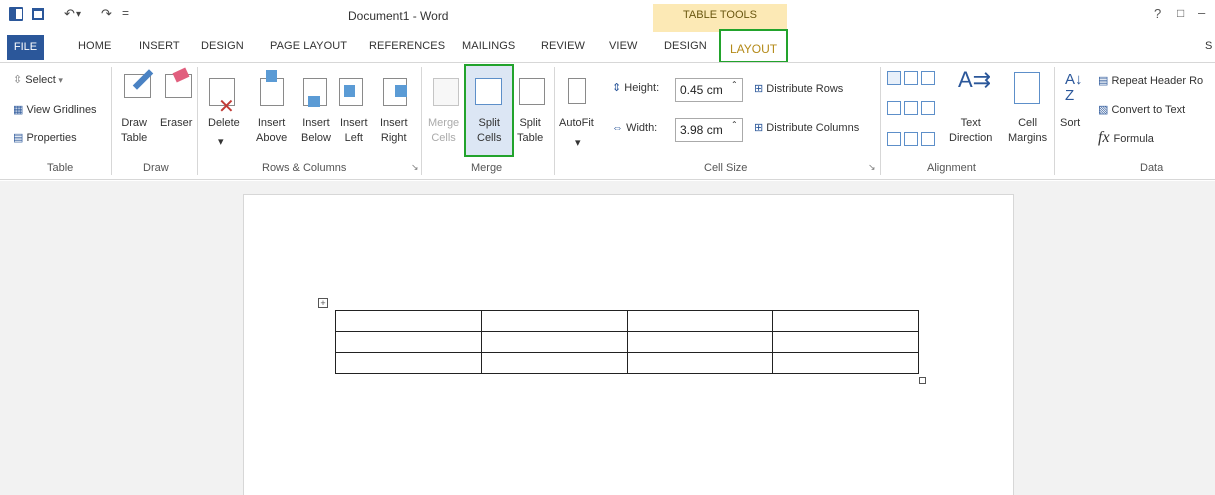 The height and width of the screenshot is (495, 1215). What do you see at coordinates (607, 15) in the screenshot?
I see `title-bar` at bounding box center [607, 15].